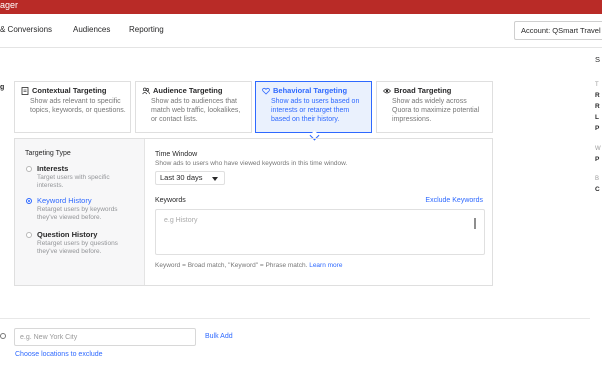  I want to click on learn-more-link: Learn more, so click(325, 265).